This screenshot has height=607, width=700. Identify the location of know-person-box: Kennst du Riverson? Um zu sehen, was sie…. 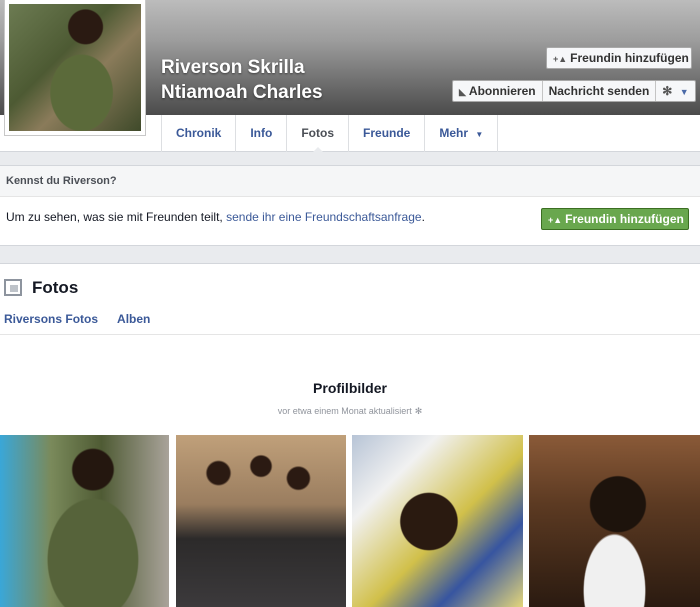
(350, 205).